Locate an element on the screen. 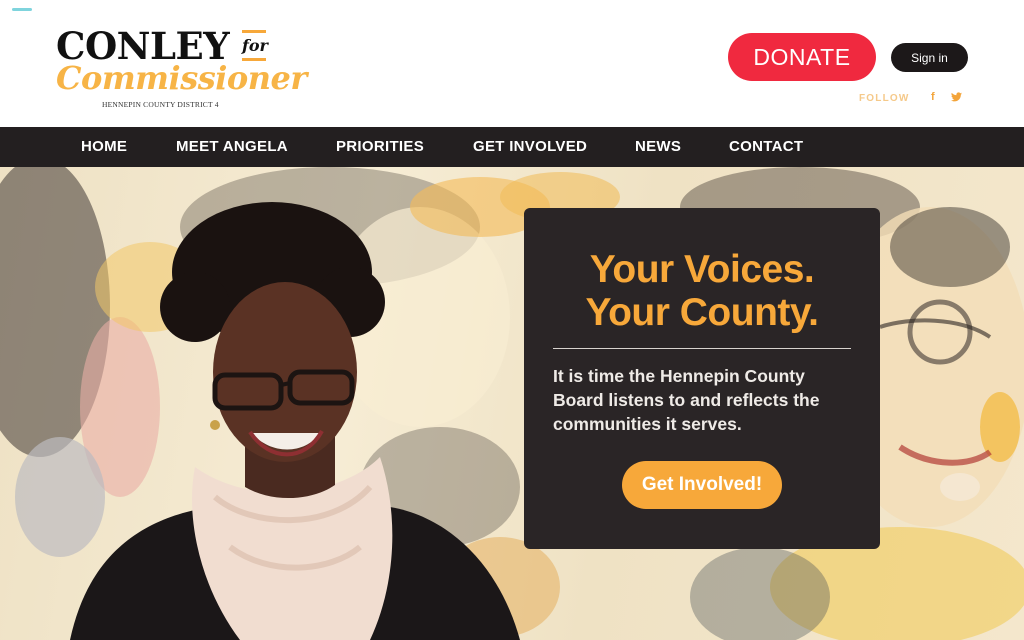  twitter-icon is located at coordinates (956, 96).